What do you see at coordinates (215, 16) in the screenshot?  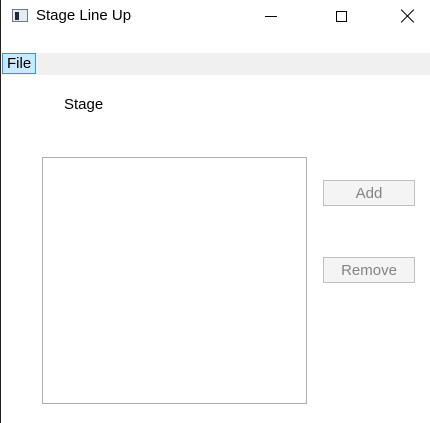 I see `title-bar: Stage Line Up` at bounding box center [215, 16].